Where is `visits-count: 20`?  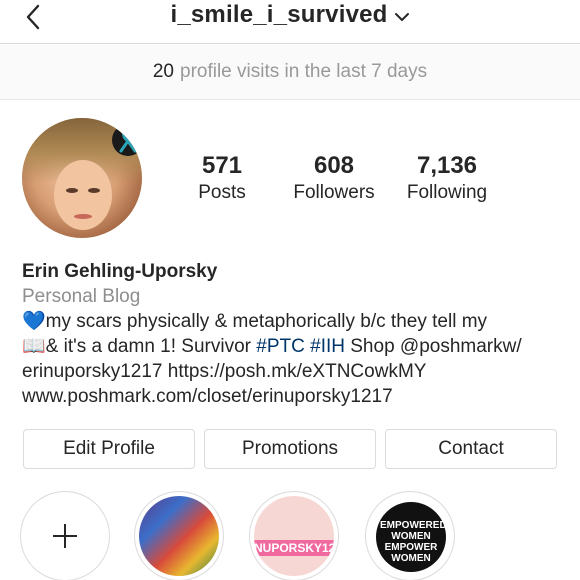 visits-count: 20 is located at coordinates (163, 71).